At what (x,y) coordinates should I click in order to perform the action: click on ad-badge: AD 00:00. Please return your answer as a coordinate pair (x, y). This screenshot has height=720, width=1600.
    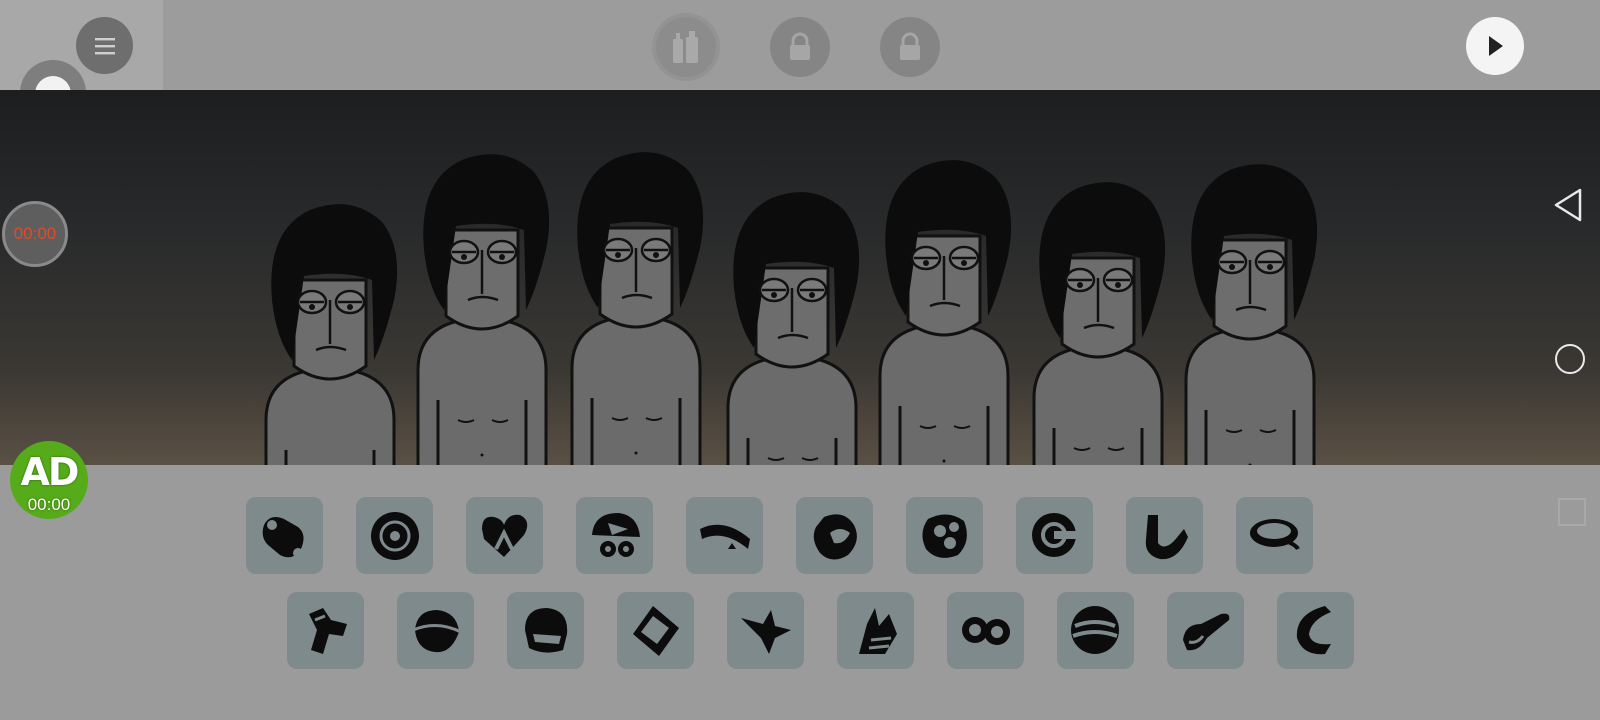
    Looking at the image, I should click on (49, 480).